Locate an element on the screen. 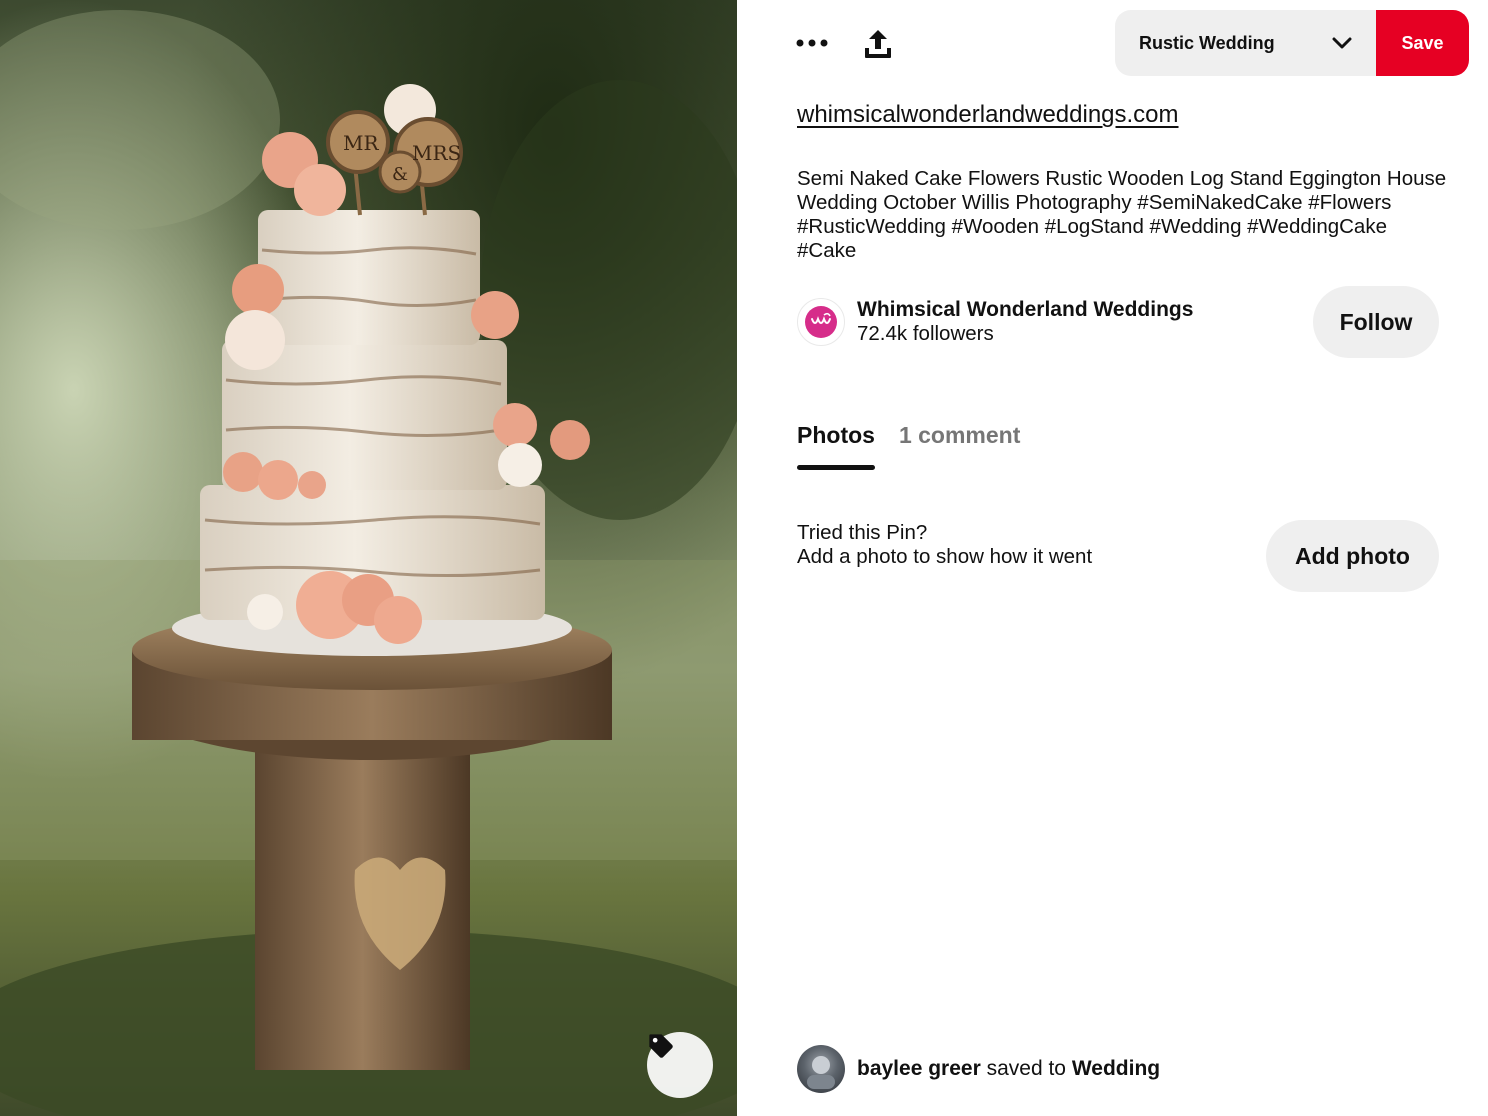 The width and height of the screenshot is (1488, 1116). tag-icon is located at coordinates (661, 1046).